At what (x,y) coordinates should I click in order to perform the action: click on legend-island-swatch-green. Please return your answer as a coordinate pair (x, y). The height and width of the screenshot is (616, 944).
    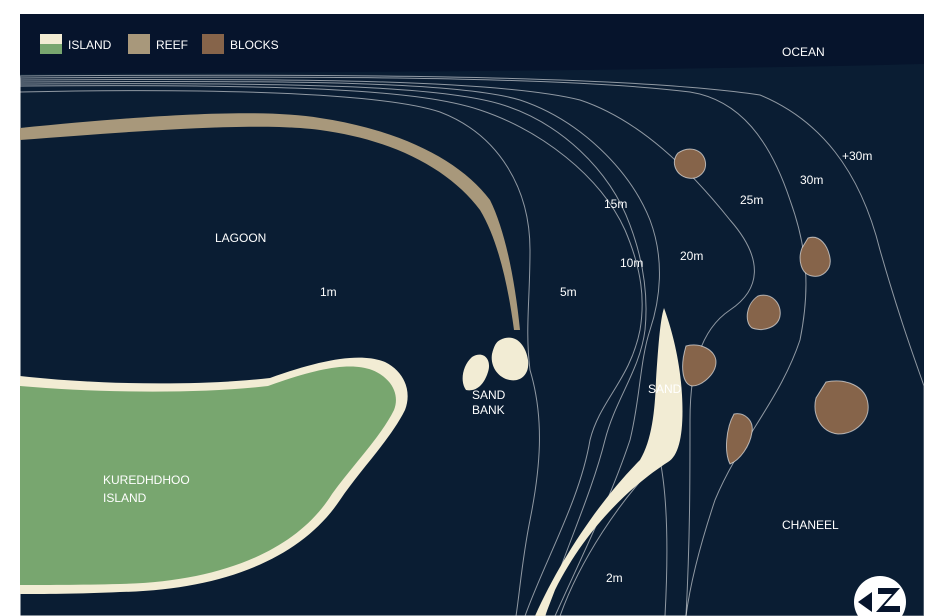
    Looking at the image, I should click on (51, 49).